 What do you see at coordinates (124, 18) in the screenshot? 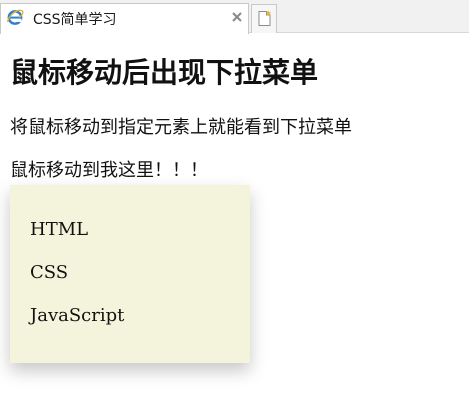
I see `tab-css-learning: CSS简单学习` at bounding box center [124, 18].